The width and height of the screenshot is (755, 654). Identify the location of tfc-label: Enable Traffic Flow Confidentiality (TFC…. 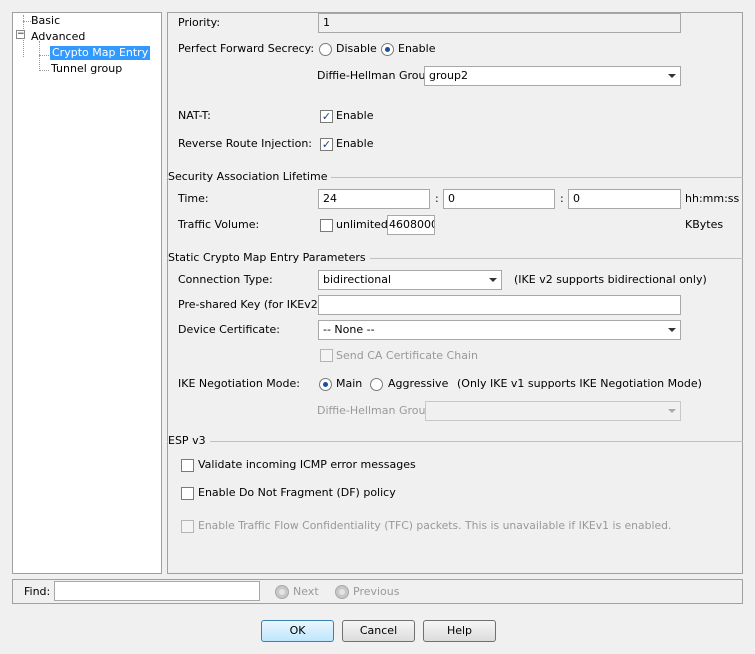
(435, 525).